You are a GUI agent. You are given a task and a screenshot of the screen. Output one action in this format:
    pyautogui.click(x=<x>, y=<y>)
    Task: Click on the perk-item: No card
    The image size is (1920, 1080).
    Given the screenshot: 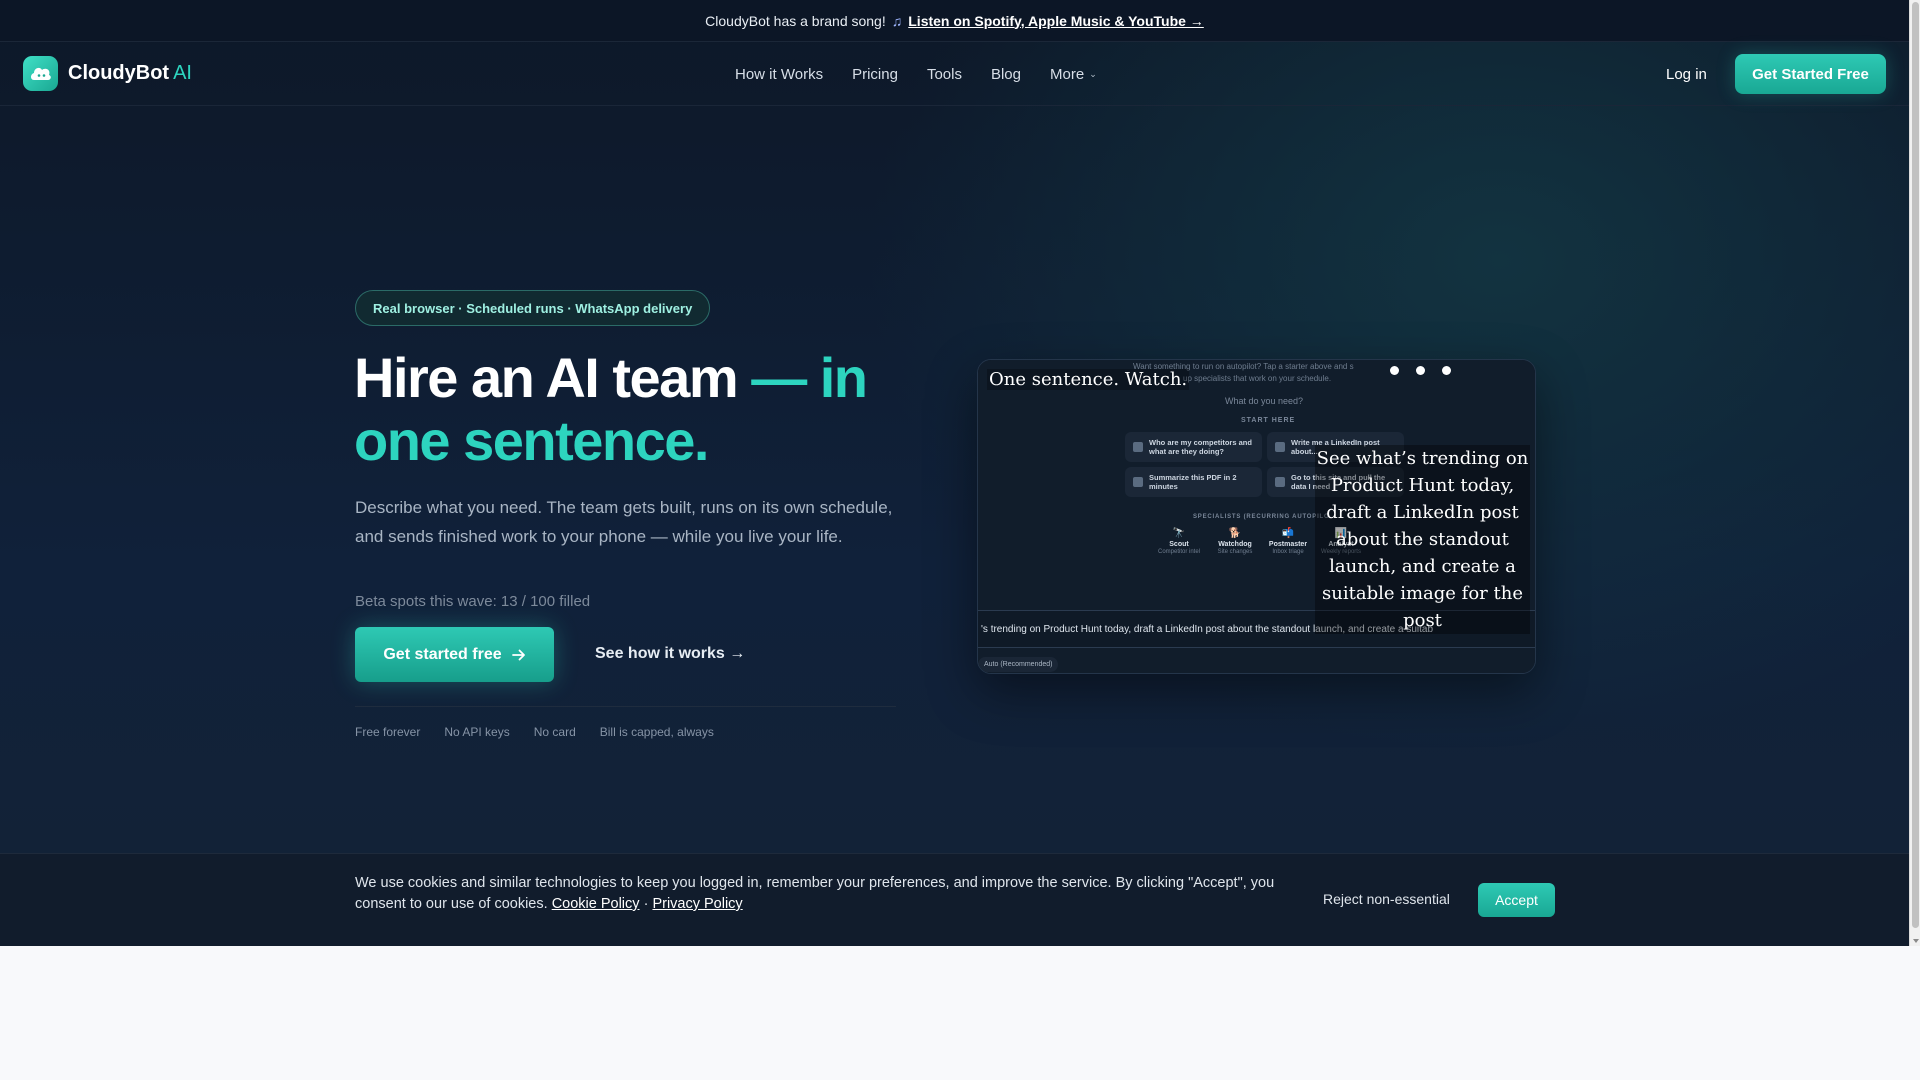 What is the action you would take?
    pyautogui.click(x=554, y=732)
    